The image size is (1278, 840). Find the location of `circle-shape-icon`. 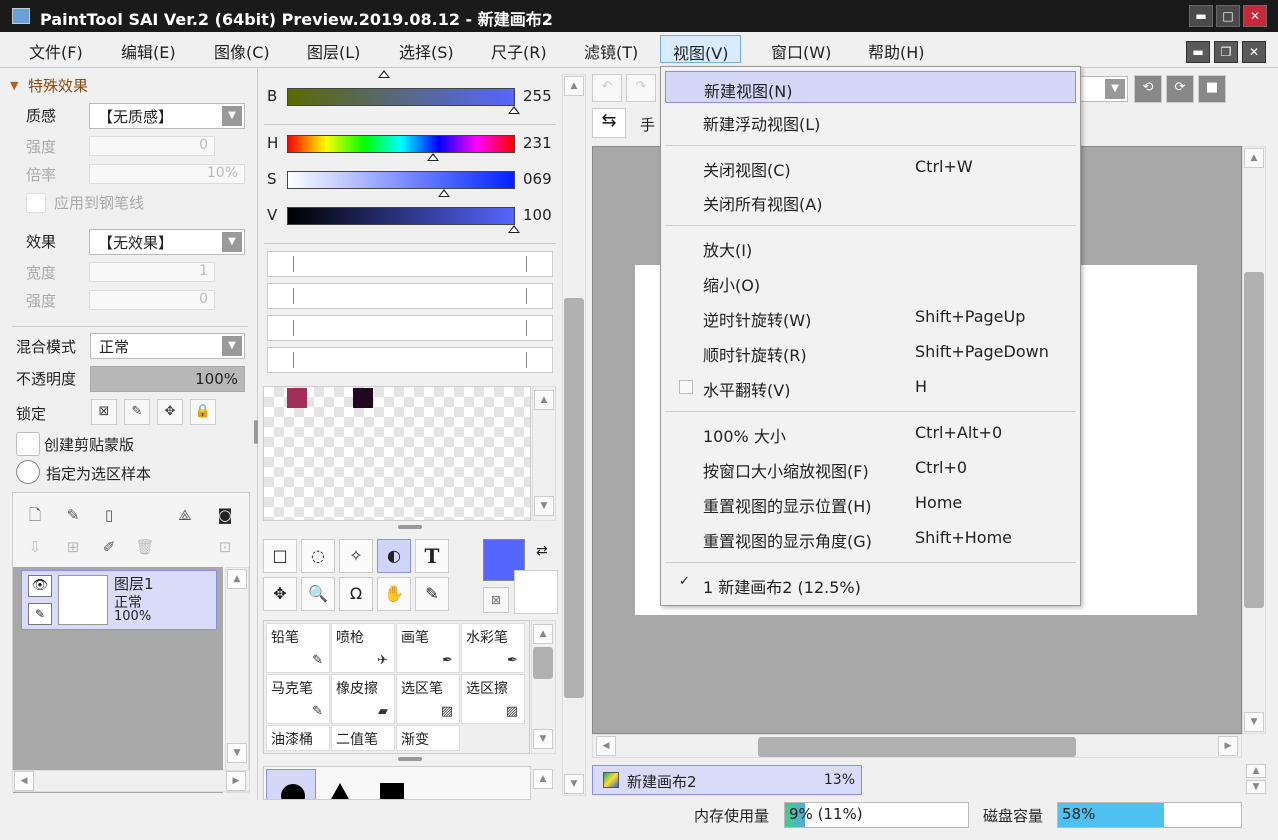

circle-shape-icon is located at coordinates (291, 784).